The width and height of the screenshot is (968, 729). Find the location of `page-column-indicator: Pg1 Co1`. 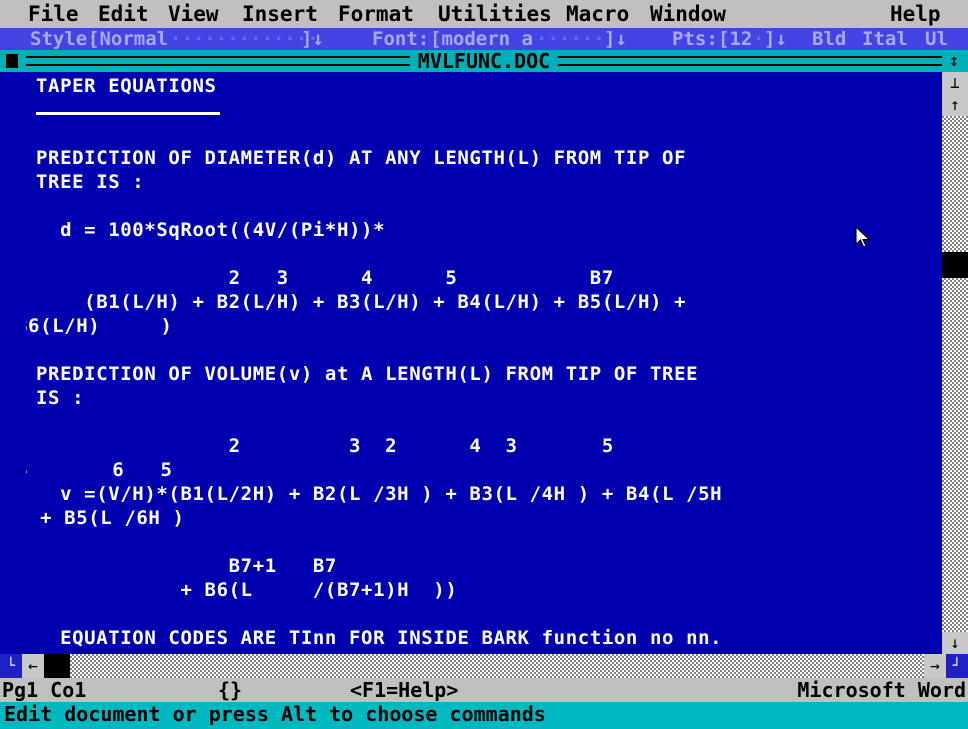

page-column-indicator: Pg1 Co1 is located at coordinates (44, 690).